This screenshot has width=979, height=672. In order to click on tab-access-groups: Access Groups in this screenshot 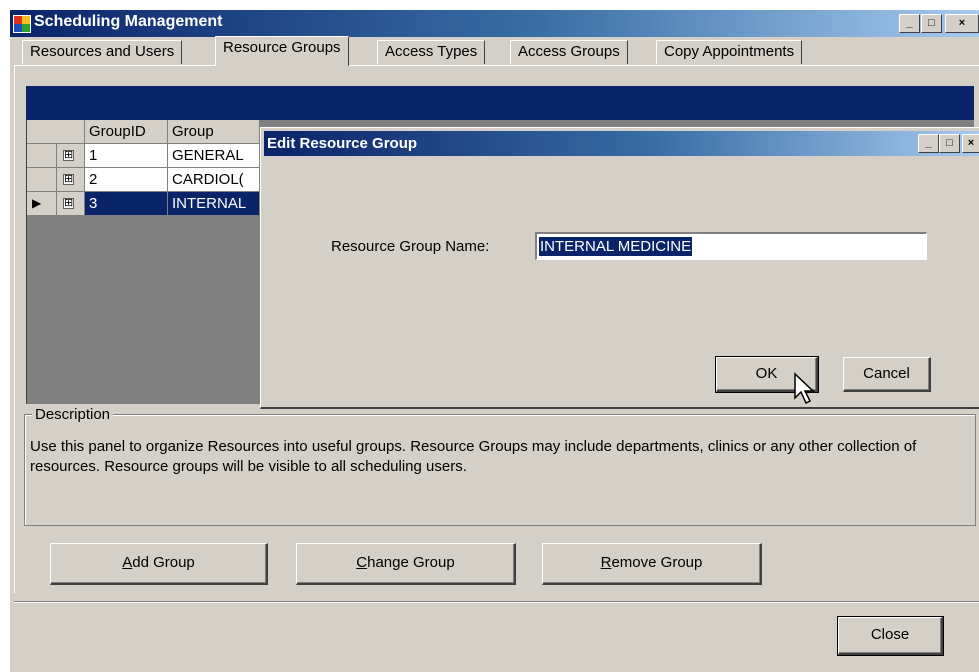, I will do `click(569, 52)`.